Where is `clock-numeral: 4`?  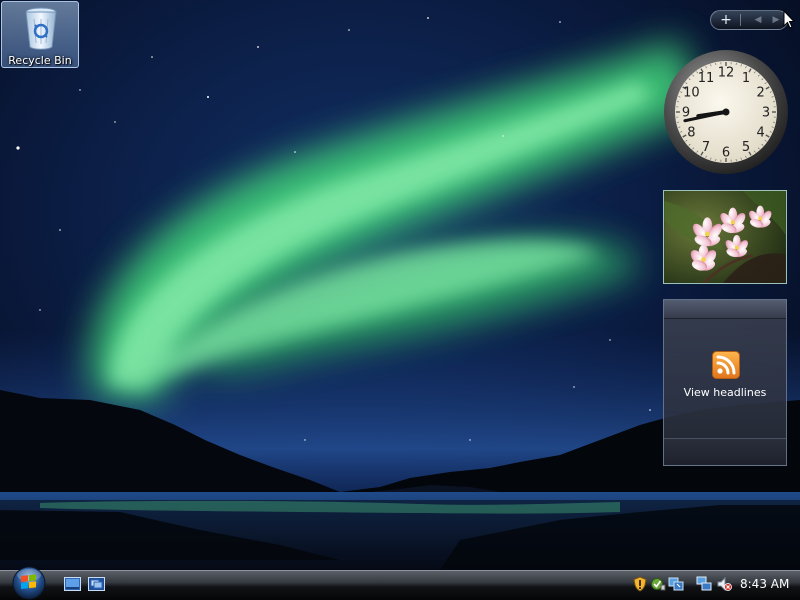 clock-numeral: 4 is located at coordinates (760, 133).